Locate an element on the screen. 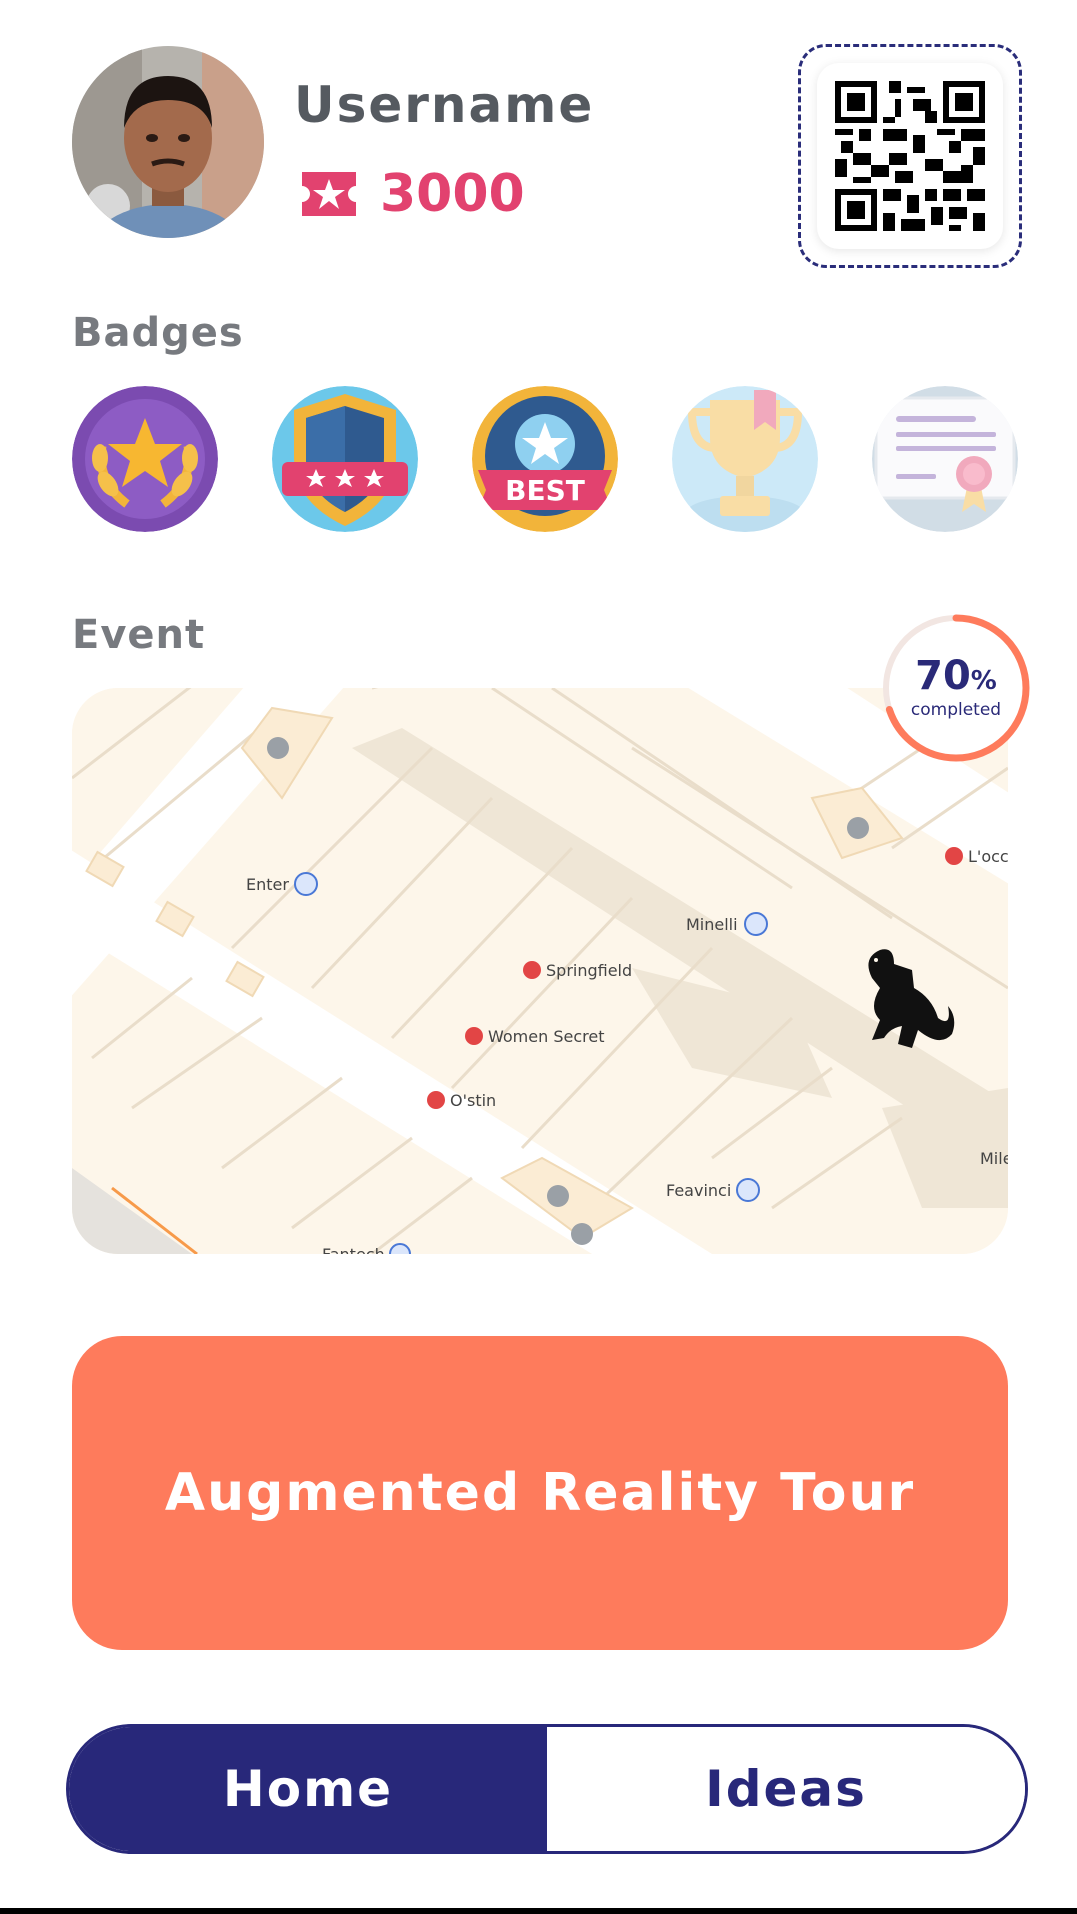  system-bottom-bar is located at coordinates (538, 1911).